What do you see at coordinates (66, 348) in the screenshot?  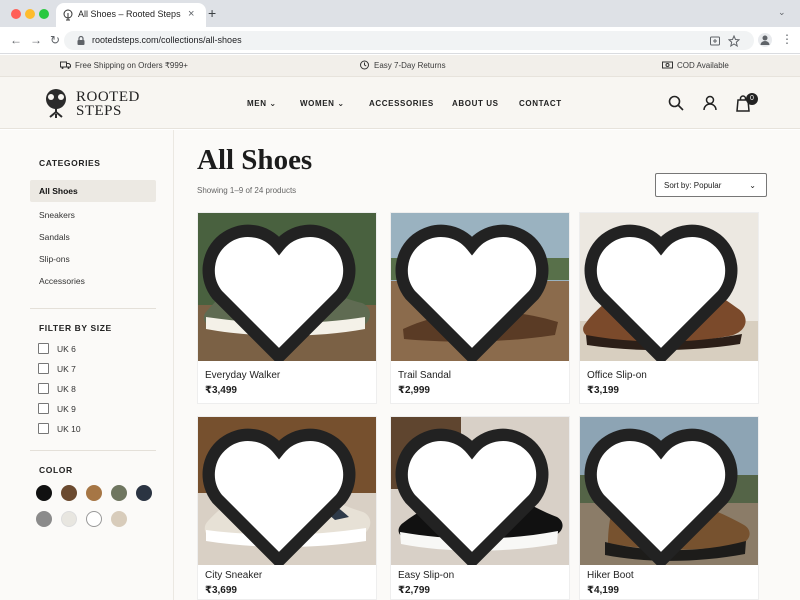 I see `size-label: UK 6` at bounding box center [66, 348].